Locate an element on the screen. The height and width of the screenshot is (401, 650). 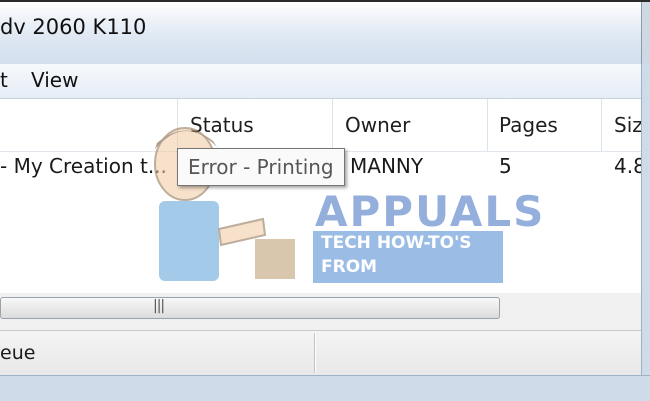
window-title: dv 2060 K110 is located at coordinates (73, 27).